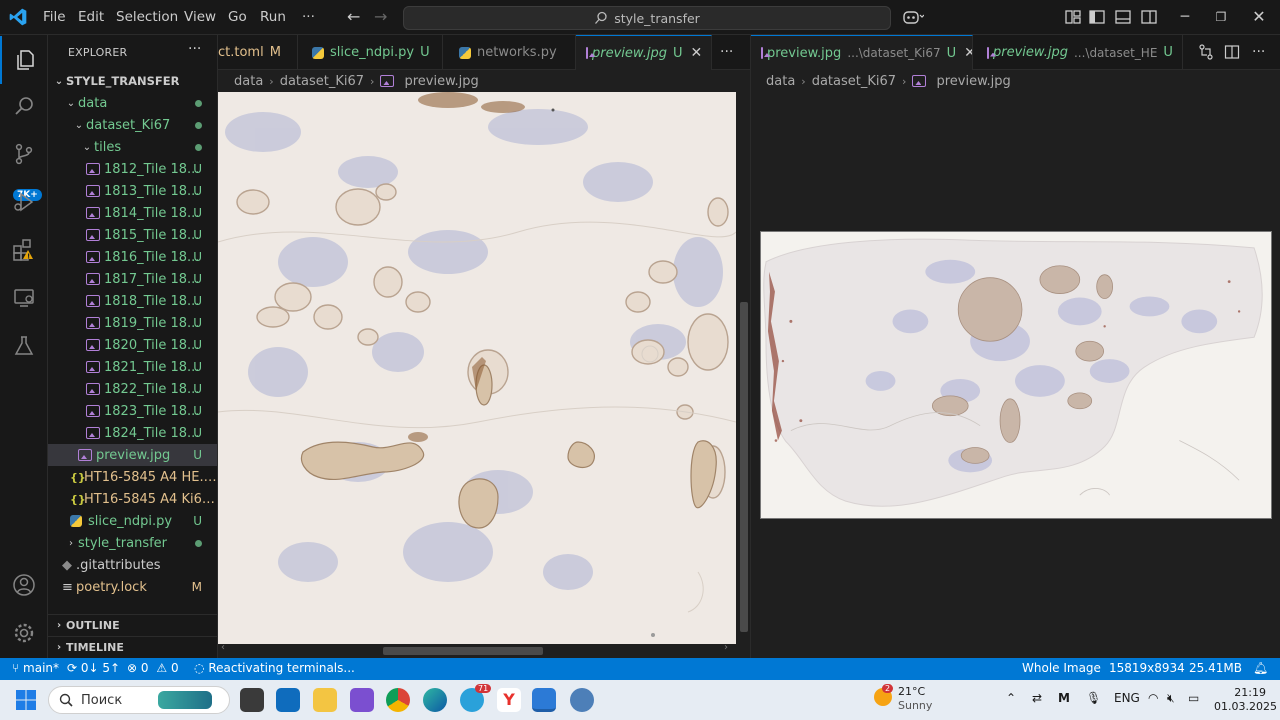 The width and height of the screenshot is (1280, 720). Describe the element at coordinates (509, 52) in the screenshot. I see `tab-networks: networks.py` at that location.